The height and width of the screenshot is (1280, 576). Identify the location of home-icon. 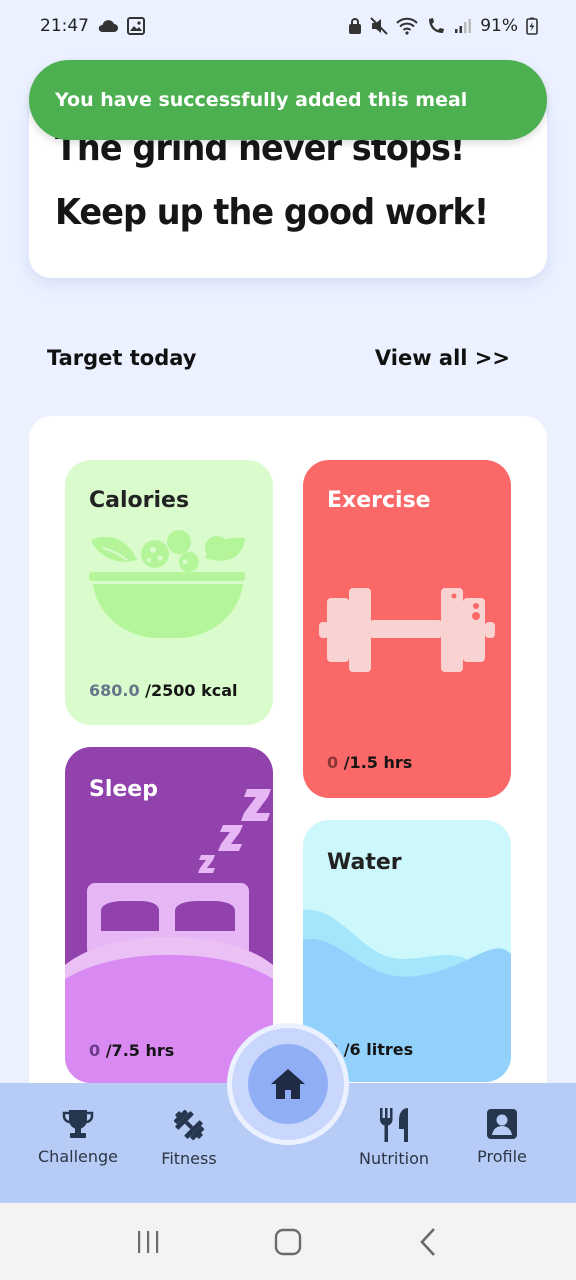
(288, 1084).